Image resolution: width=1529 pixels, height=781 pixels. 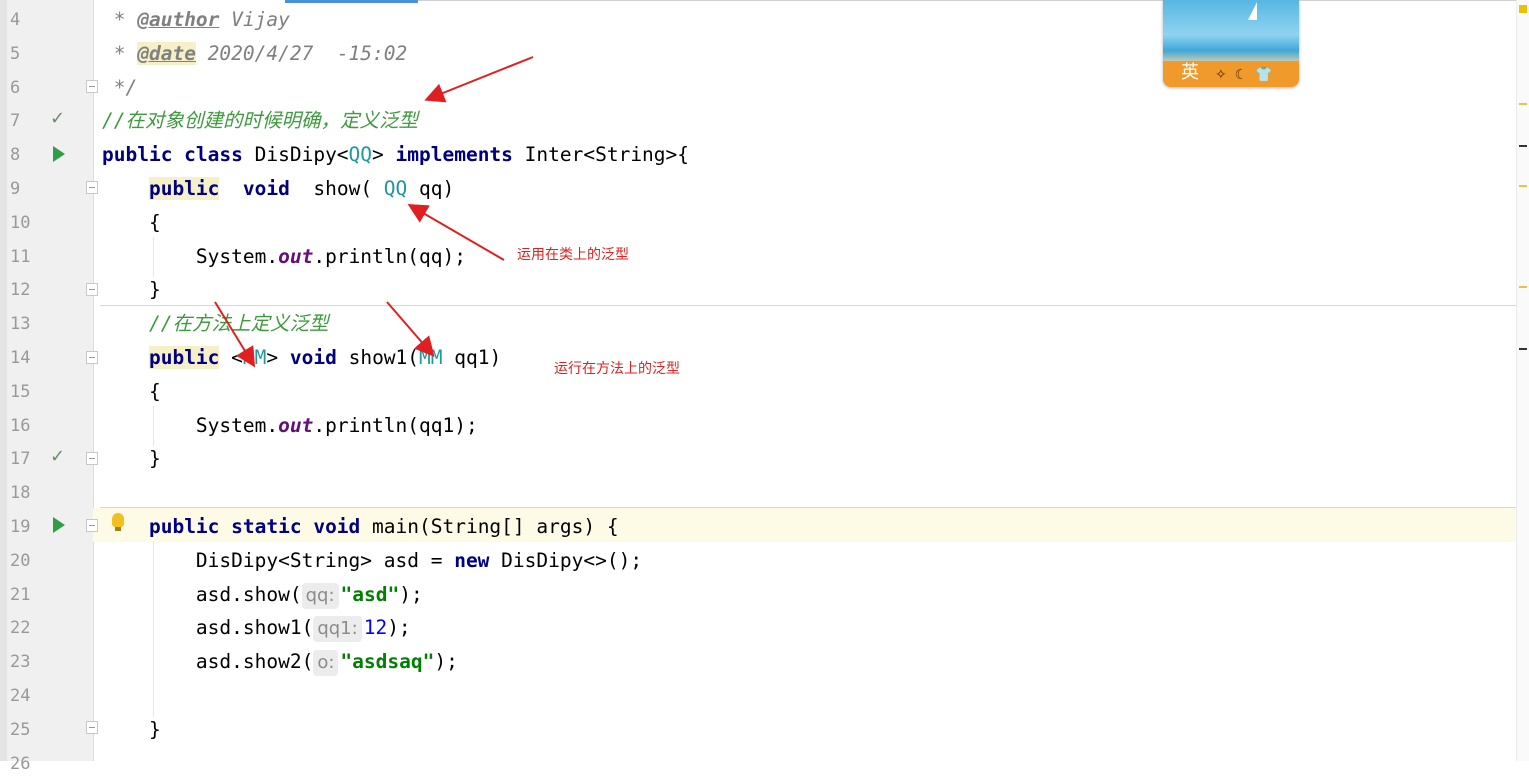 What do you see at coordinates (1523, 9) in the screenshot?
I see `inspection-status-icon` at bounding box center [1523, 9].